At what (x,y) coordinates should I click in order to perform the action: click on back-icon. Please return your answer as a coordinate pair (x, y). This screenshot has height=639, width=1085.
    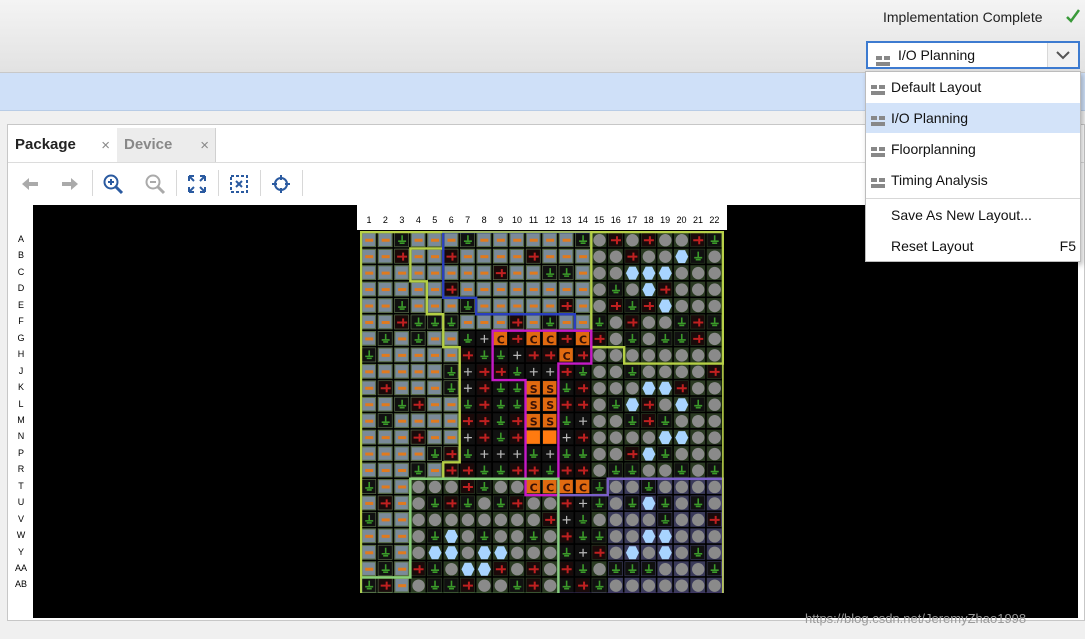
    Looking at the image, I should click on (30, 184).